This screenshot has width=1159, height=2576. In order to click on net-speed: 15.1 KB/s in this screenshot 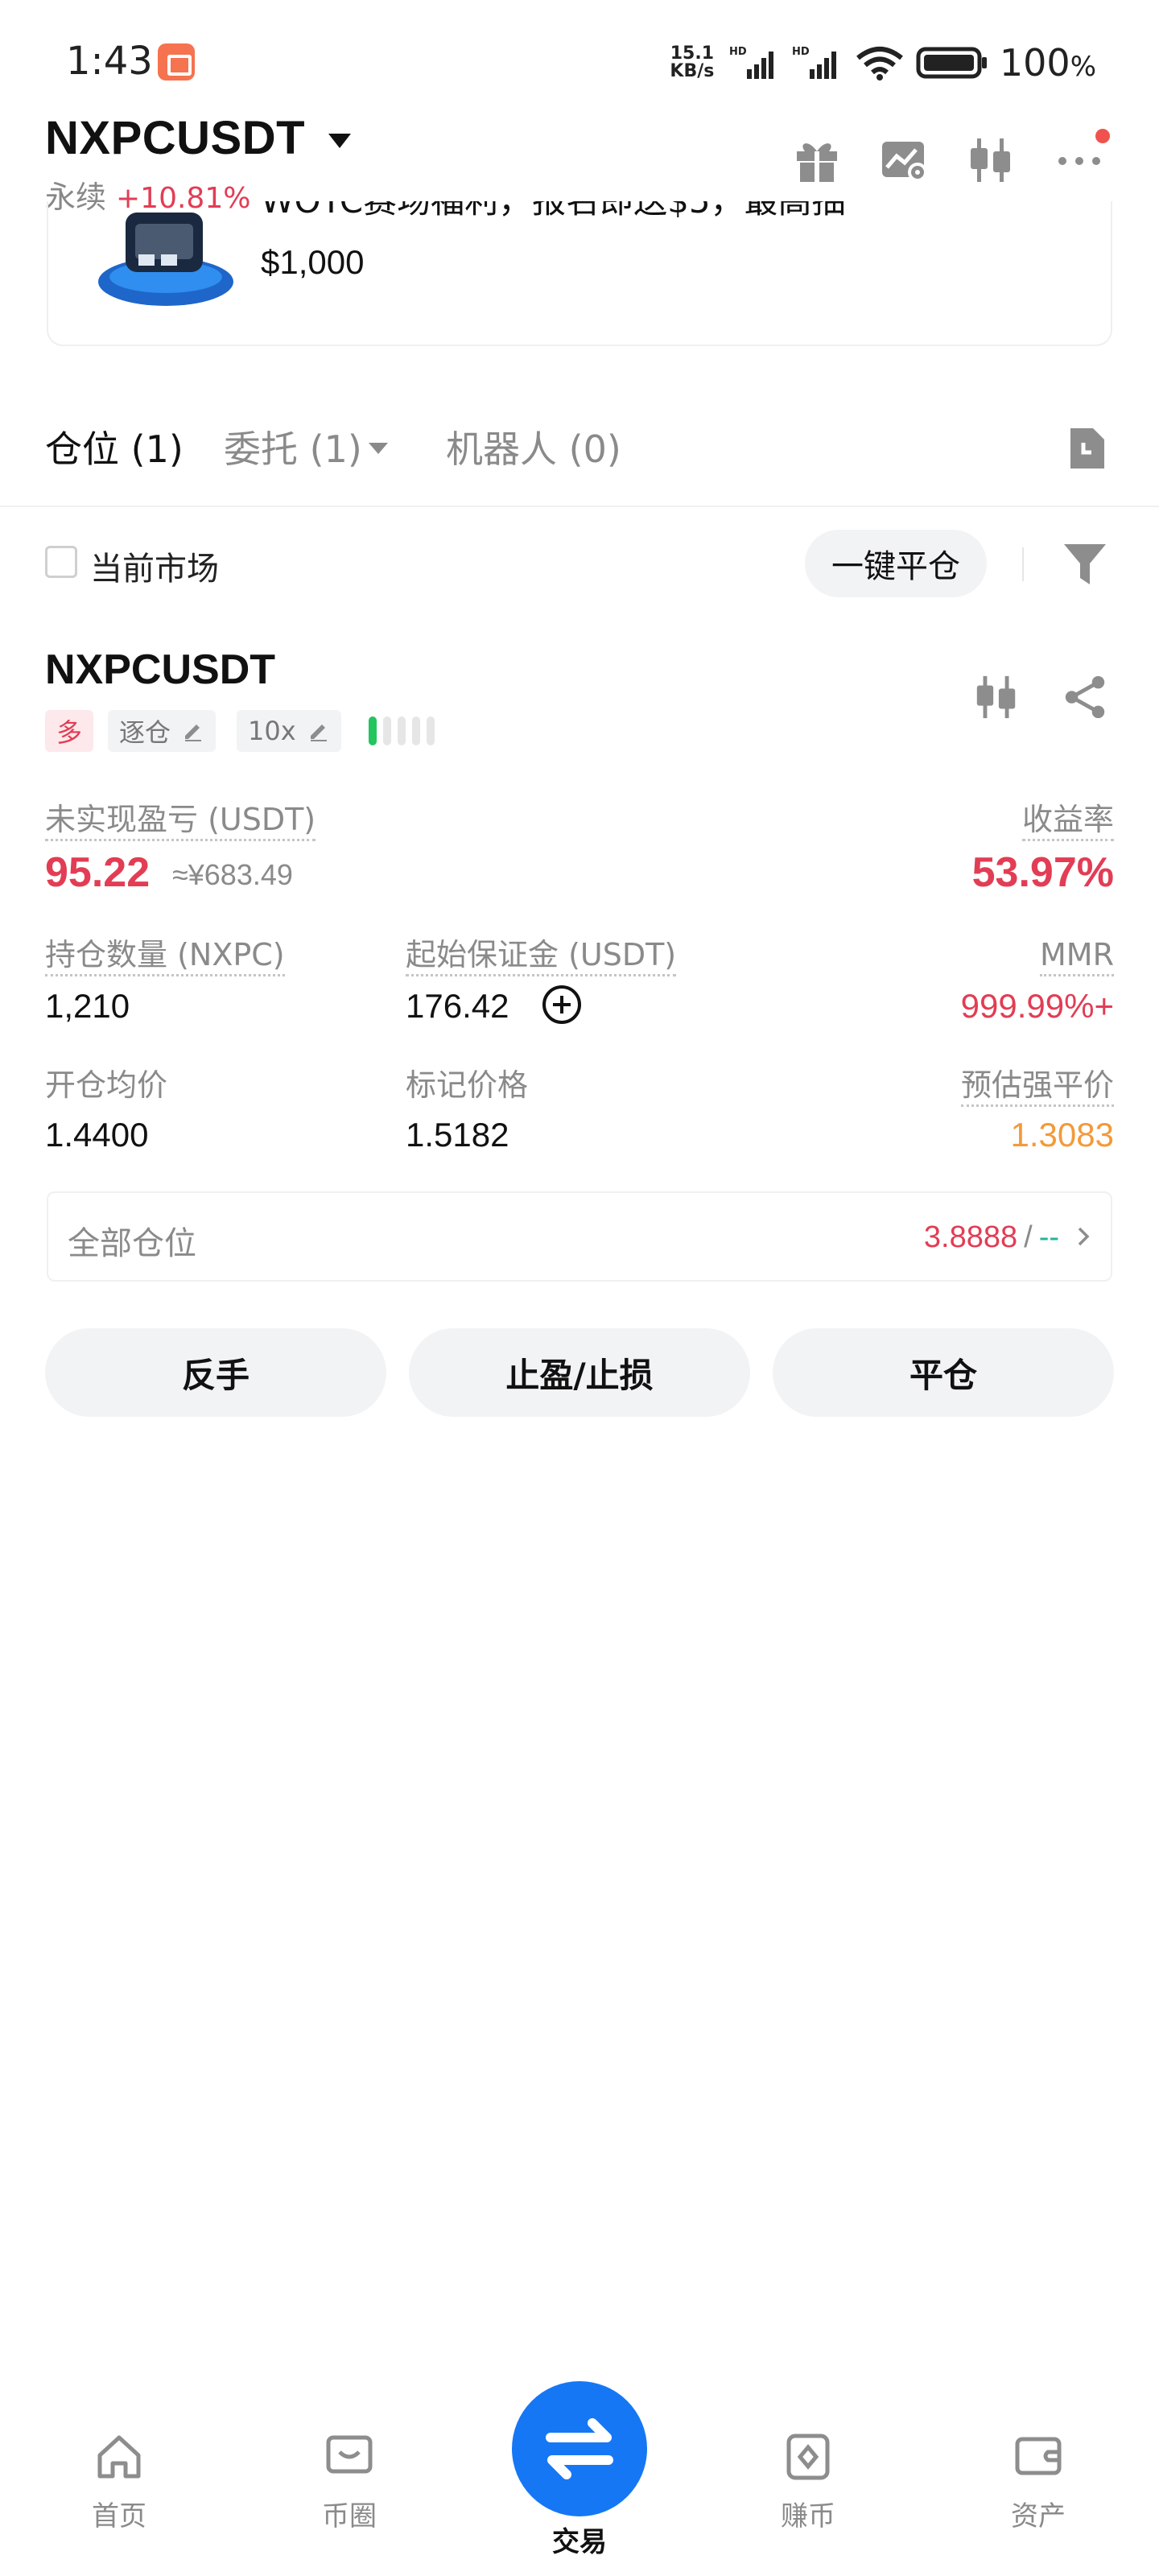, I will do `click(692, 62)`.